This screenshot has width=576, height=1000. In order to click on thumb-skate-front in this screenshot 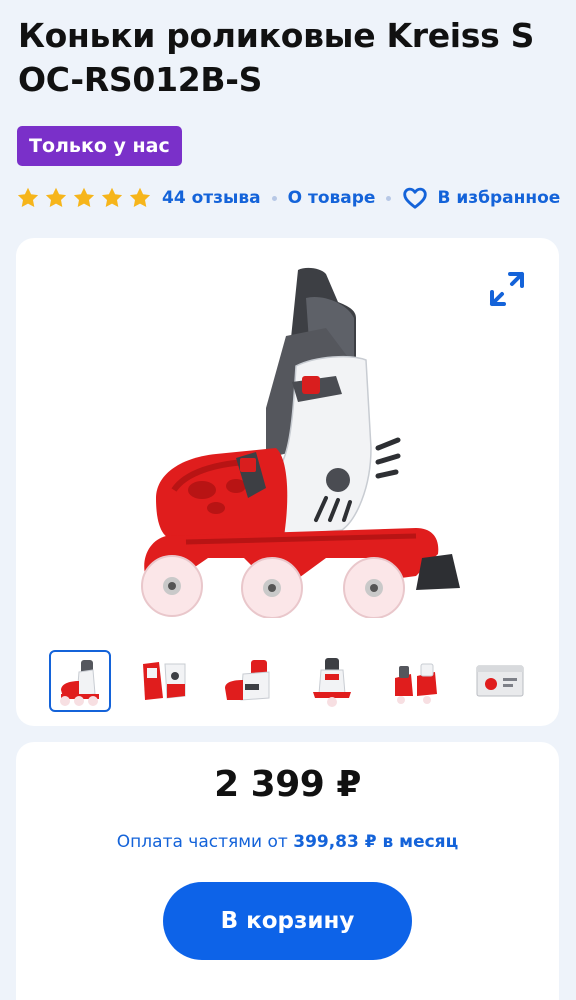, I will do `click(164, 681)`.